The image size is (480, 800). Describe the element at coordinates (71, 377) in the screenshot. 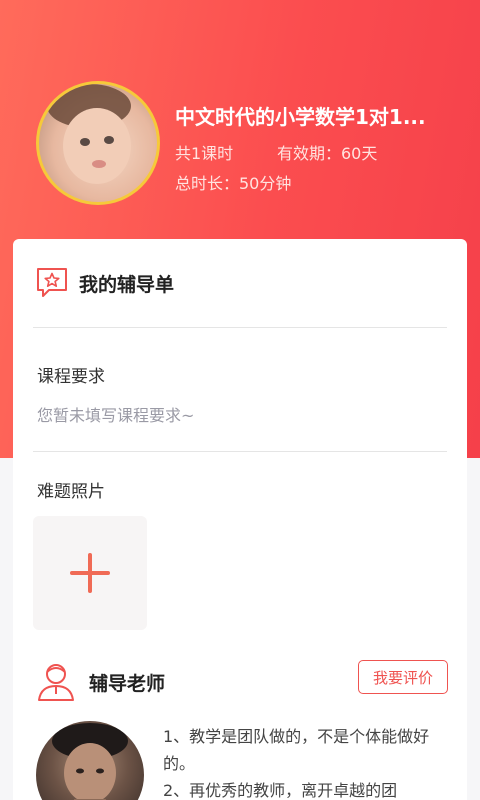

I see `requirement-label: 课程要求` at that location.